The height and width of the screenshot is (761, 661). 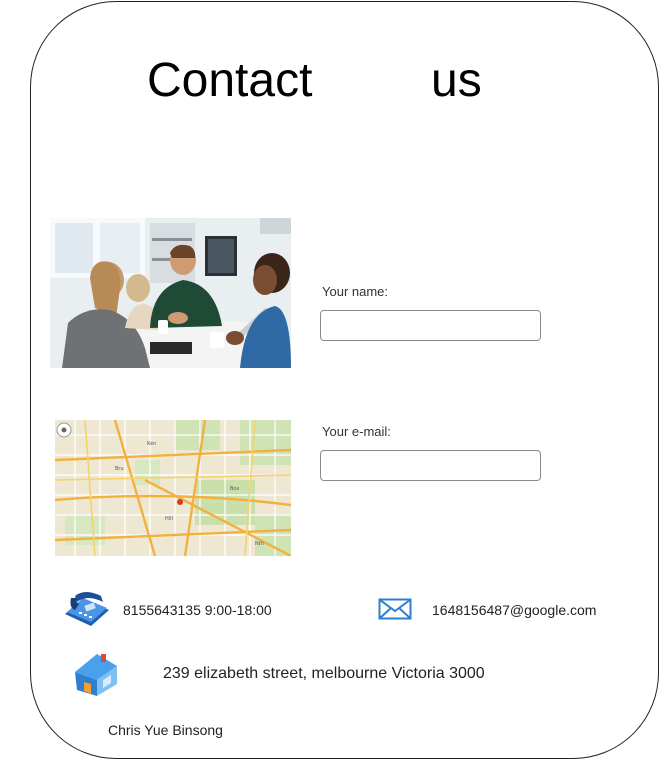 What do you see at coordinates (456, 80) in the screenshot?
I see `page-title-us: us` at bounding box center [456, 80].